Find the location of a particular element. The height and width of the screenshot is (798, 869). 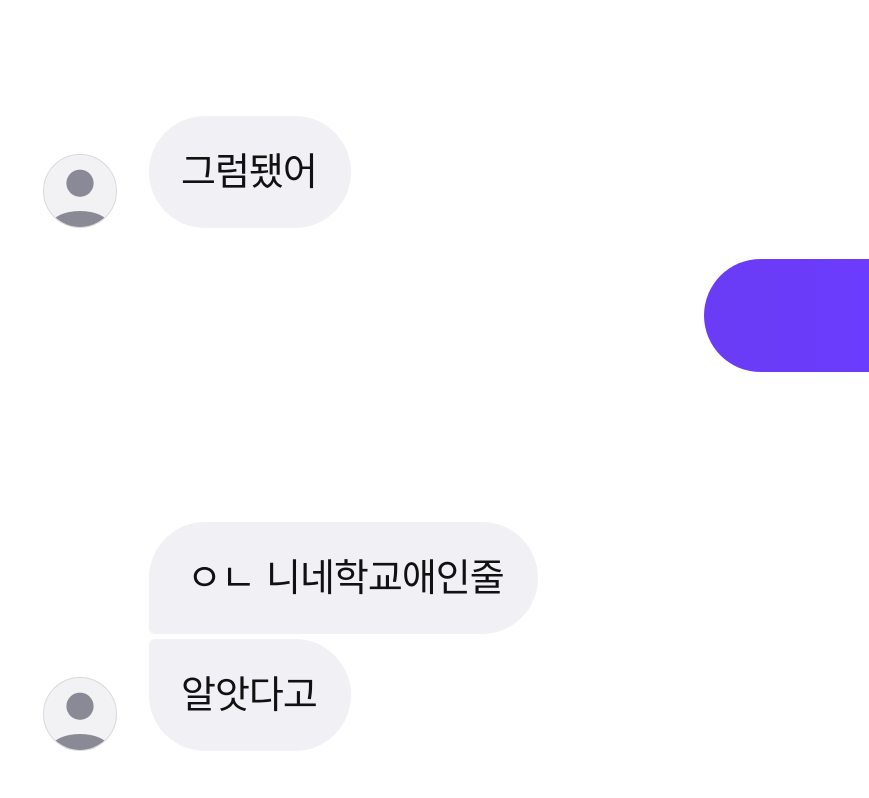

incoming-message-bubble: 알앗다고 is located at coordinates (250, 695).